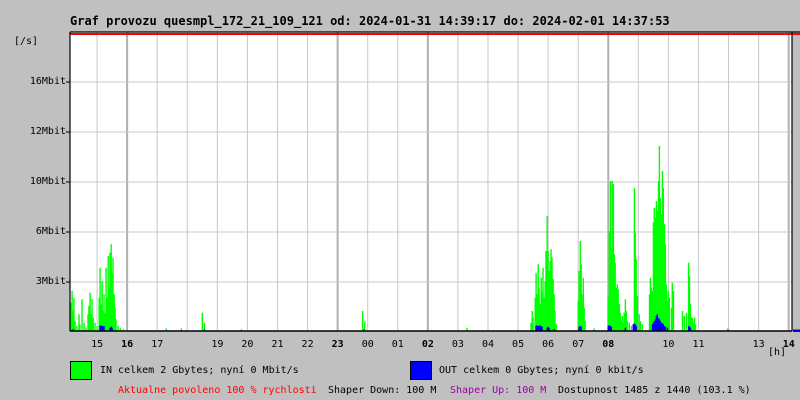 Image resolution: width=800 pixels, height=400 pixels. I want to click on x-tick-label-03: 03, so click(457, 344).